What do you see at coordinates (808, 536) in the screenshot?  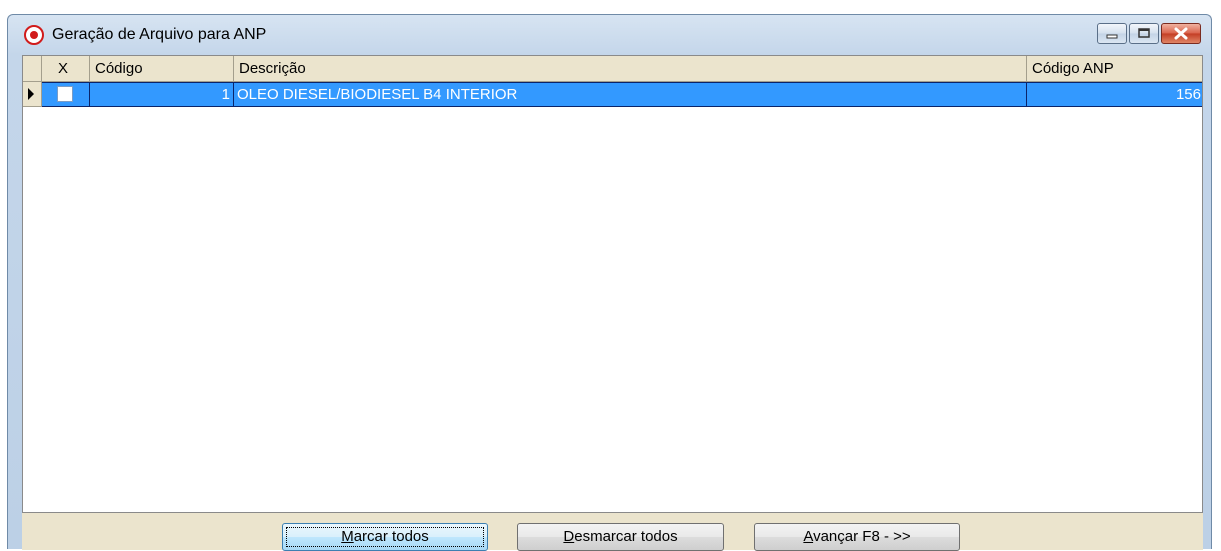 I see `avancar-accel: A` at bounding box center [808, 536].